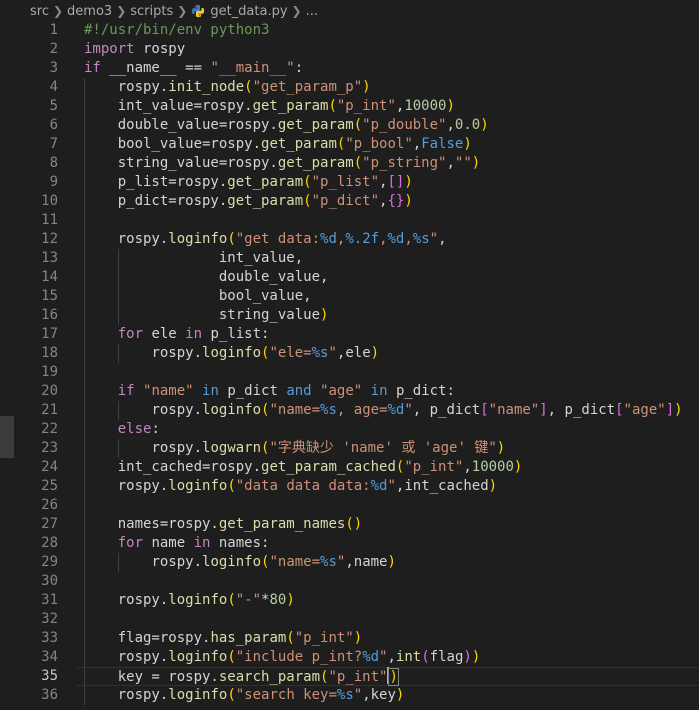  Describe the element at coordinates (349, 429) in the screenshot. I see `code-line: 22 else:` at that location.